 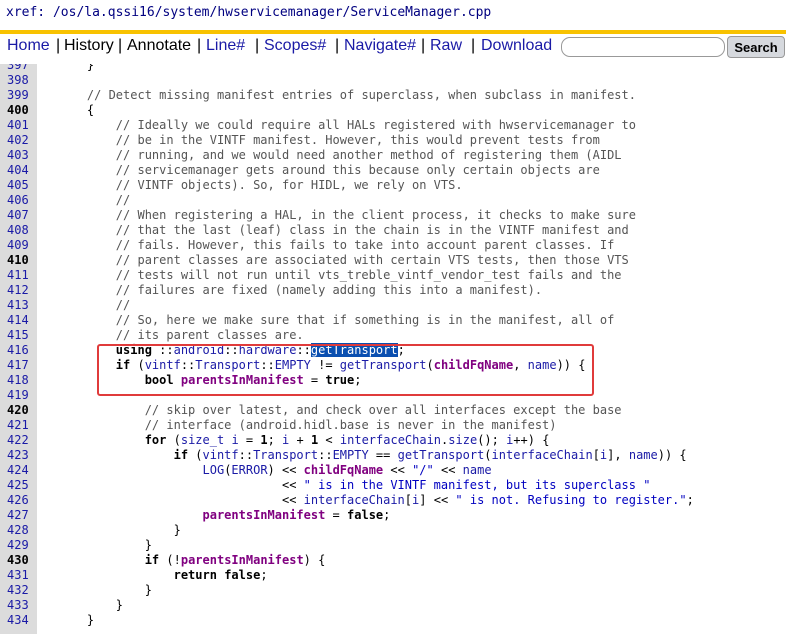 What do you see at coordinates (393, 380) in the screenshot?
I see `code-line: 418 bool parentsInManifest = true;` at bounding box center [393, 380].